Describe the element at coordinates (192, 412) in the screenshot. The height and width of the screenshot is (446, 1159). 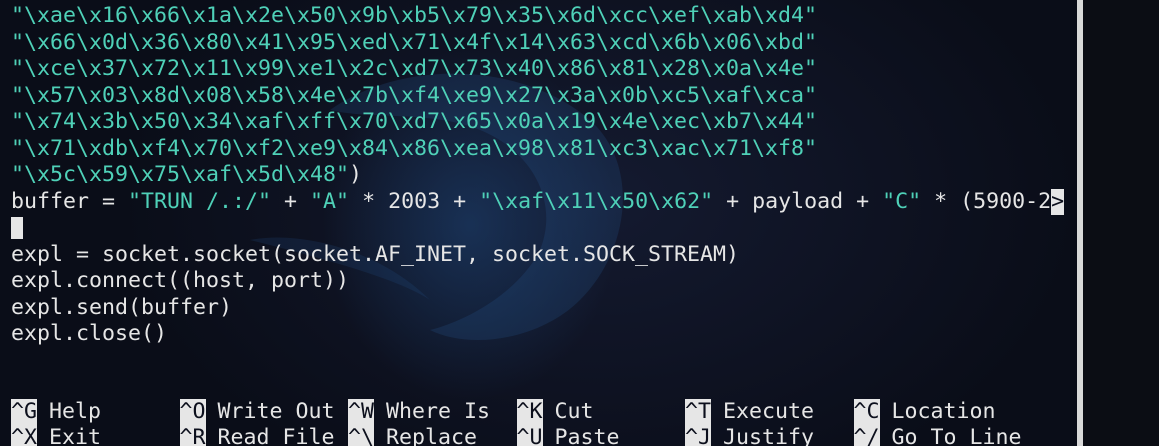
I see `shortcut-key: ^O` at that location.